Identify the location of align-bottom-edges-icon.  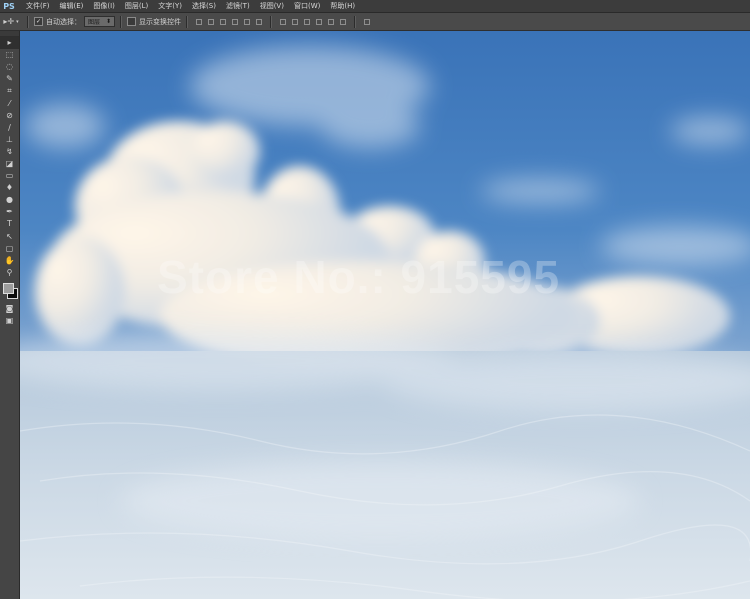
(223, 22).